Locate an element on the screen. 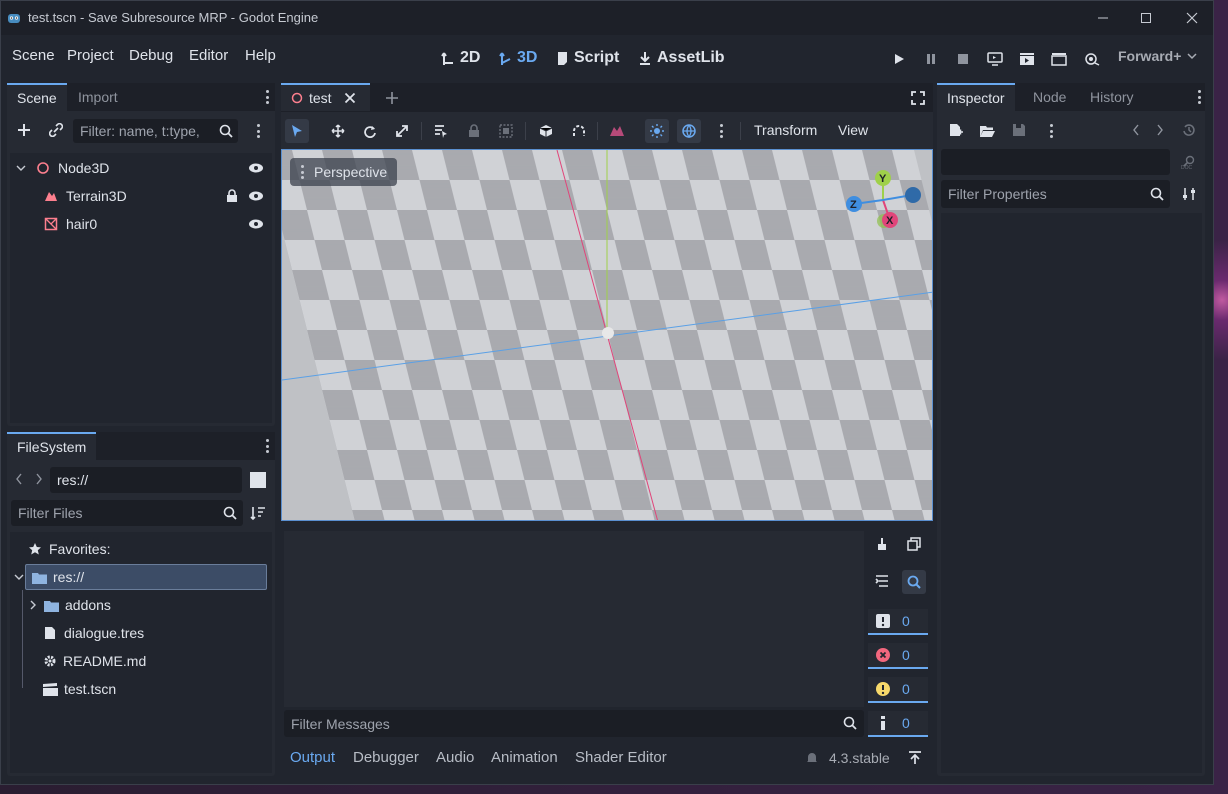 This screenshot has width=1228, height=794. favorites-row: Favorites: is located at coordinates (69, 549).